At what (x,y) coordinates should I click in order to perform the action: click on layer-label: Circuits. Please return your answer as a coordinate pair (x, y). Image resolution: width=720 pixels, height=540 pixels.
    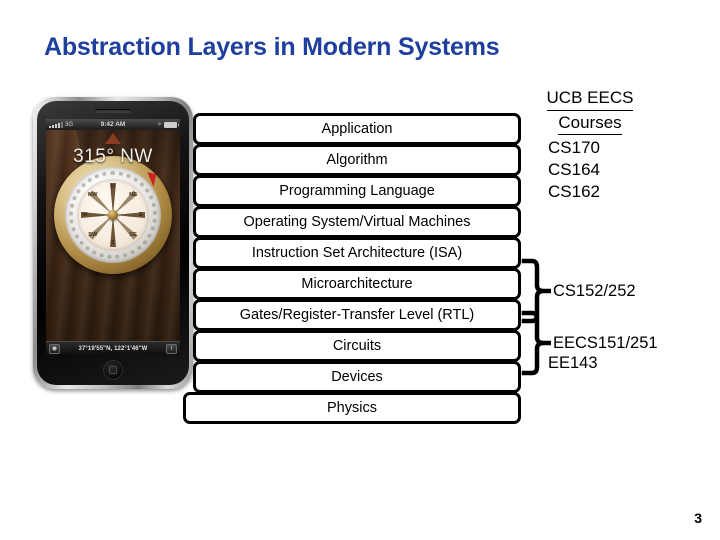
    Looking at the image, I should click on (357, 345).